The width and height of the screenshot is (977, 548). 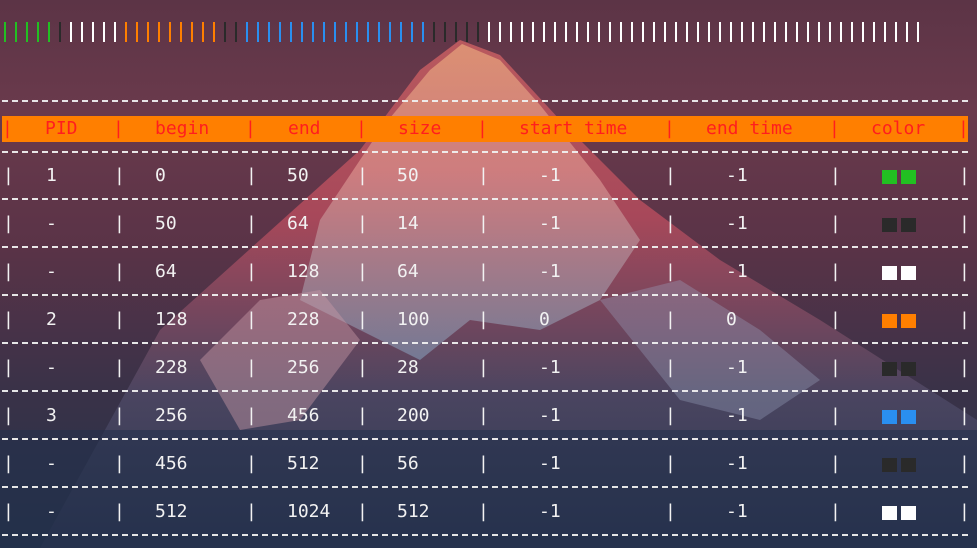 I want to click on table-row: | | | | | | | | - 512 1024 512 -1 -1, so click(x=488, y=512).